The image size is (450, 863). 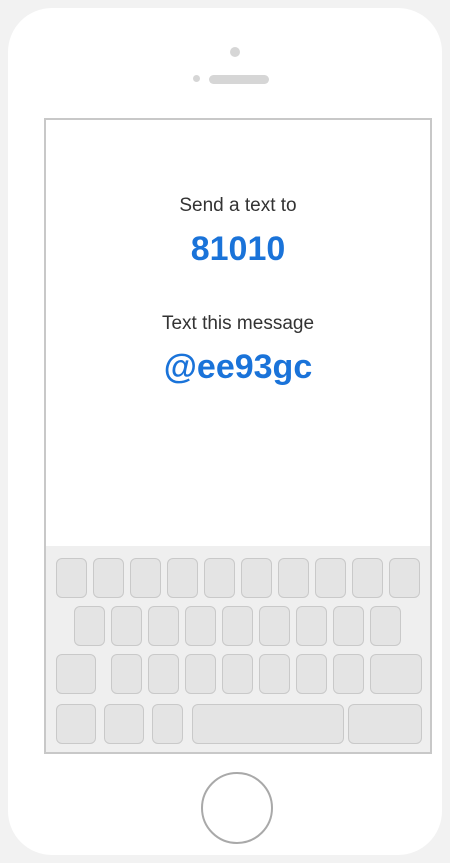 What do you see at coordinates (238, 323) in the screenshot?
I see `message-label: Text this message` at bounding box center [238, 323].